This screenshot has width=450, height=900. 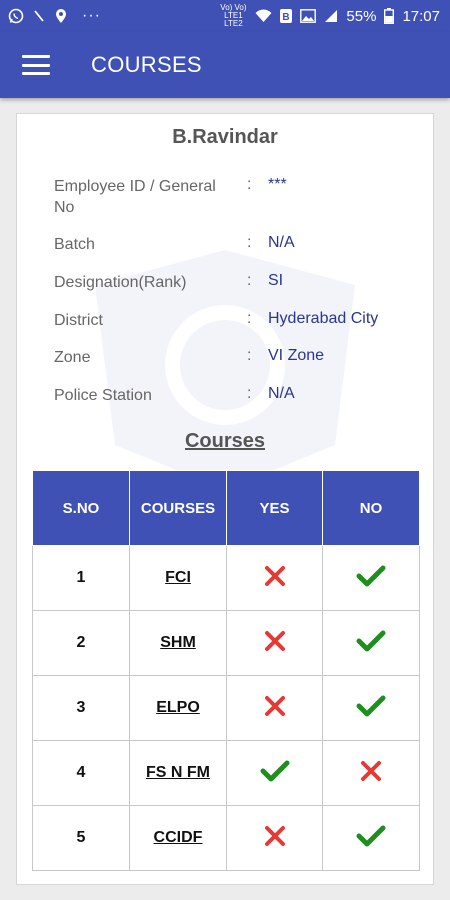 What do you see at coordinates (135, 197) in the screenshot?
I see `info-label: Employee ID / General No` at bounding box center [135, 197].